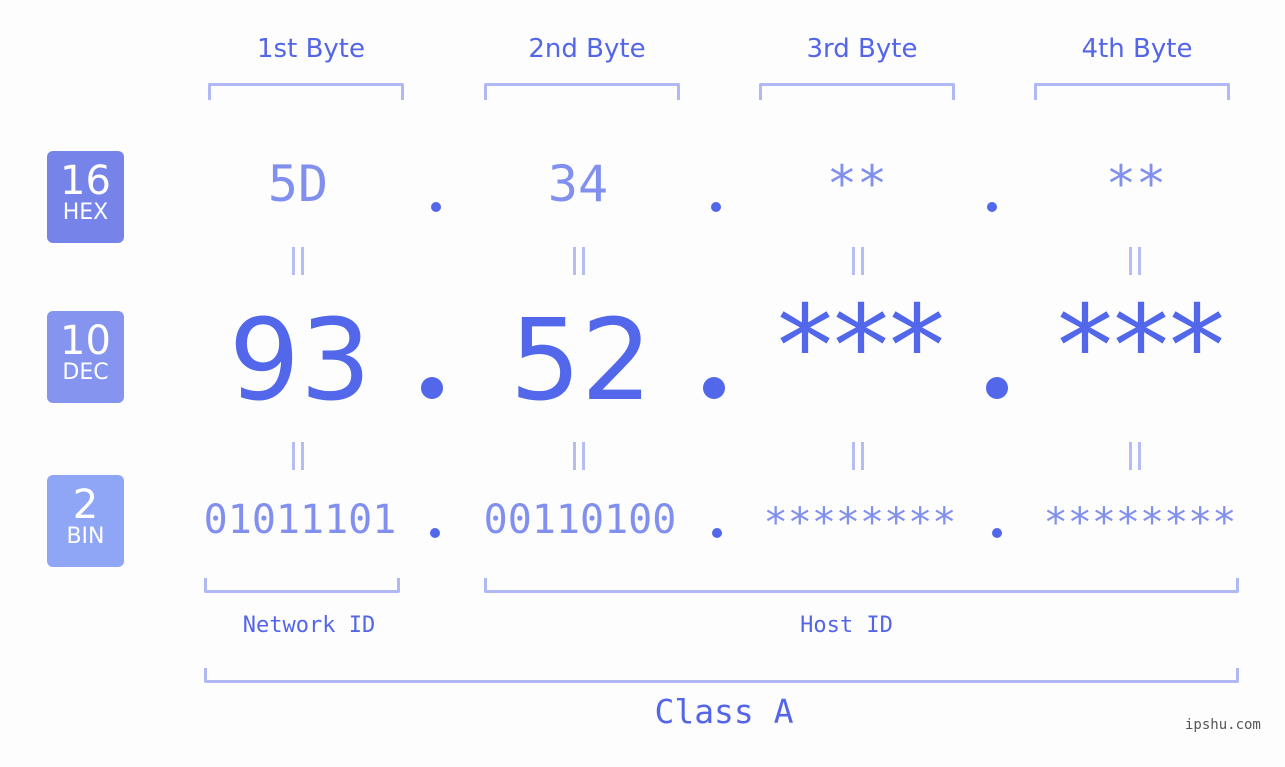 The width and height of the screenshot is (1285, 767). Describe the element at coordinates (1136, 184) in the screenshot. I see `hex-byte-4: **` at that location.